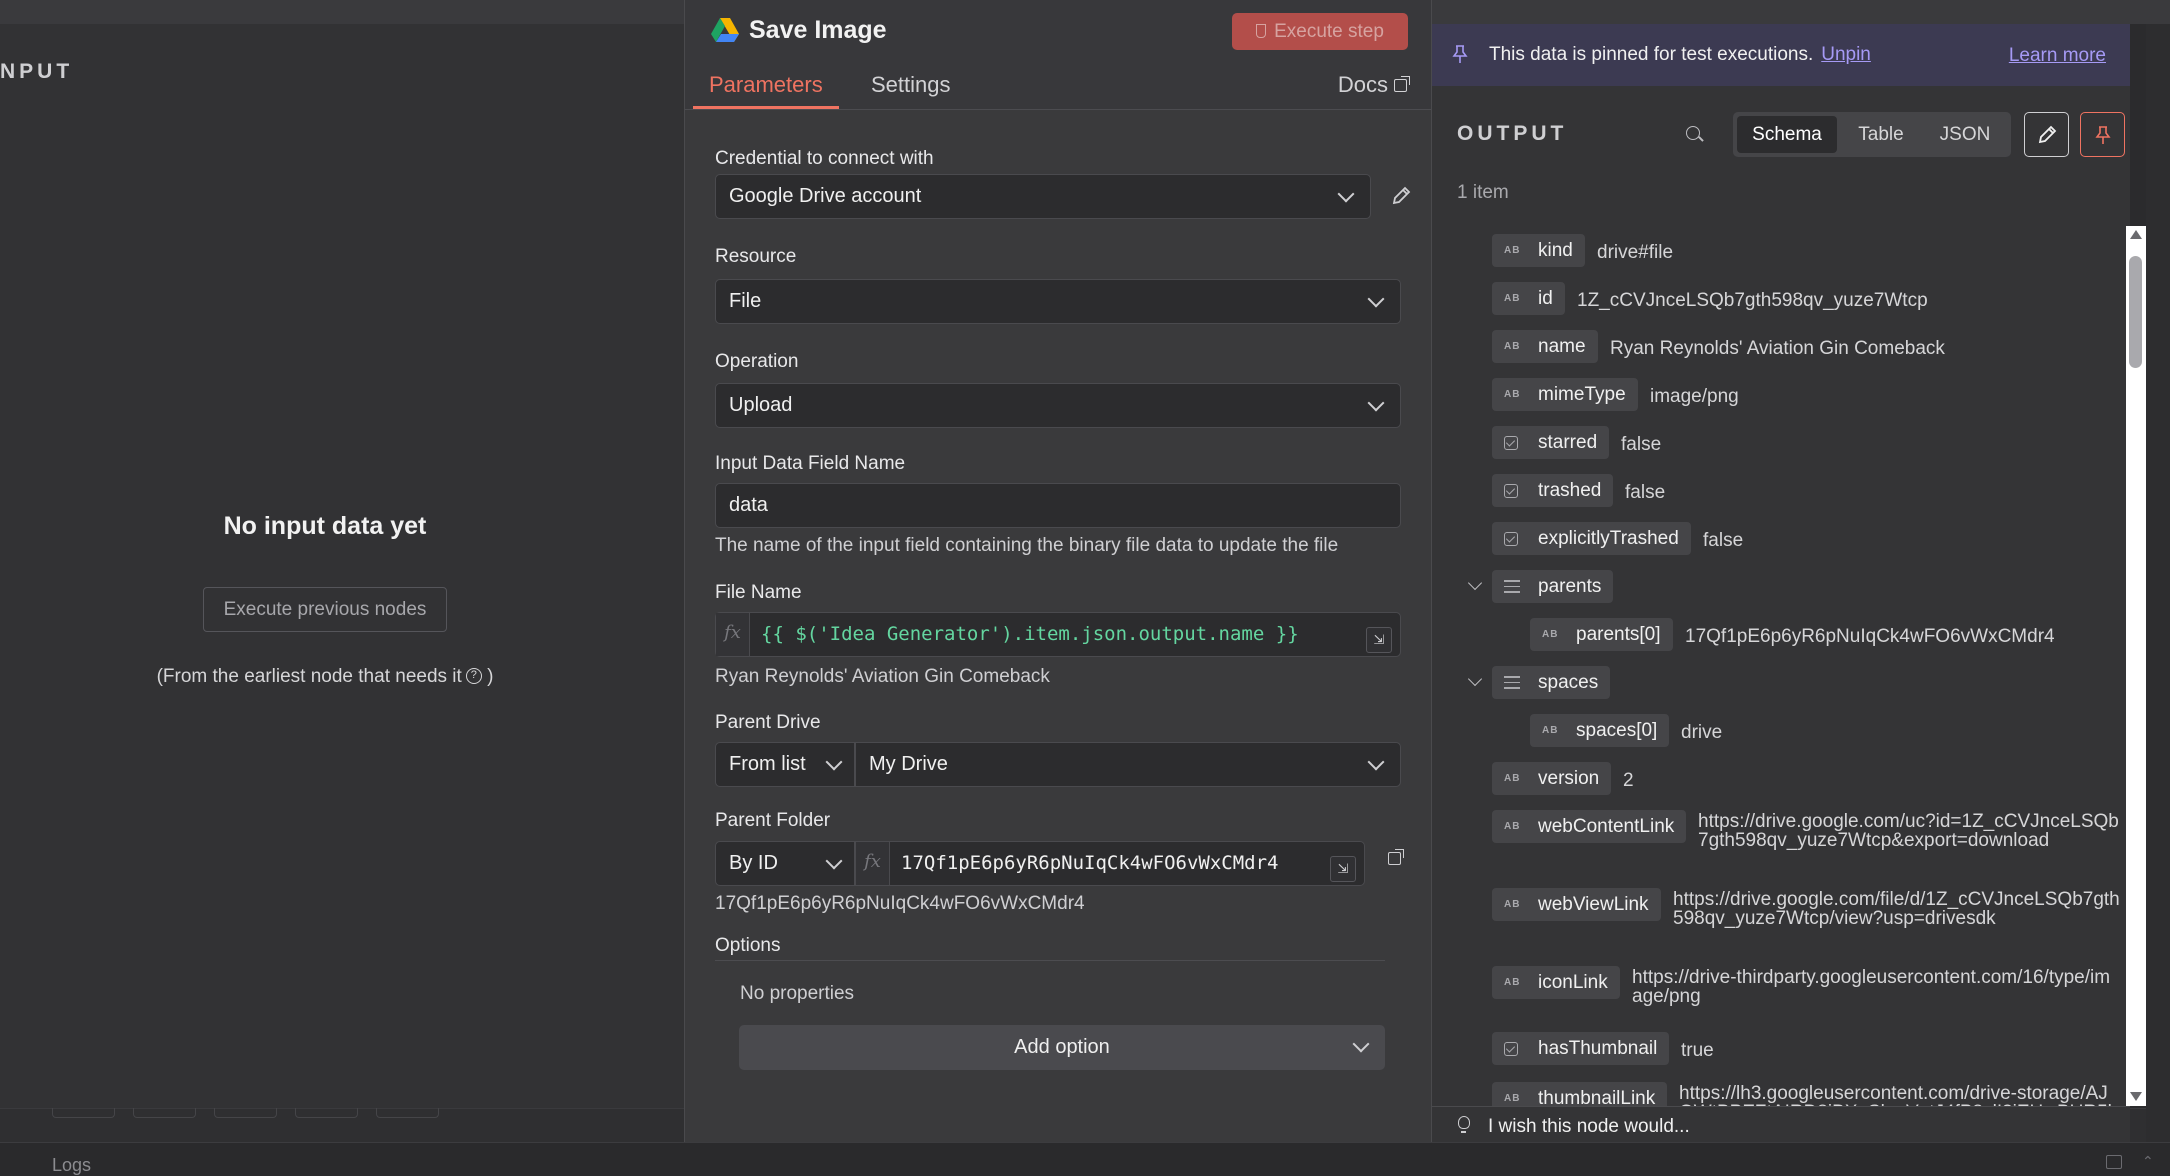 This screenshot has height=1176, width=2170. Describe the element at coordinates (2136, 234) in the screenshot. I see `scroll-up-arrow` at that location.